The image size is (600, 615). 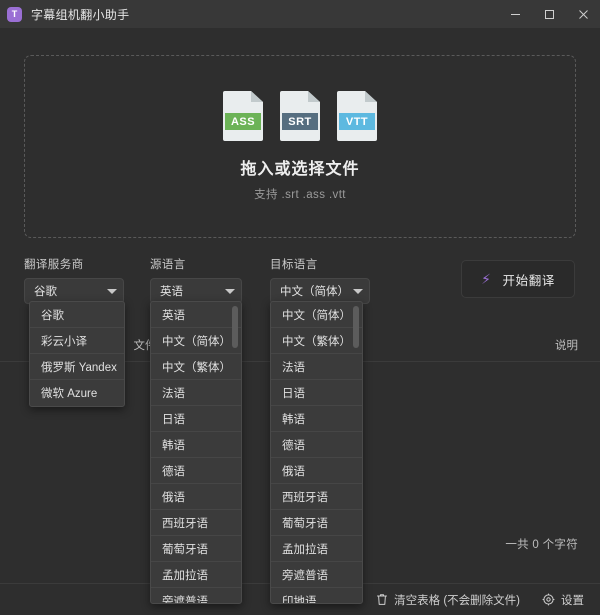 What do you see at coordinates (171, 292) in the screenshot?
I see `source-language-select-value: 英语` at bounding box center [171, 292].